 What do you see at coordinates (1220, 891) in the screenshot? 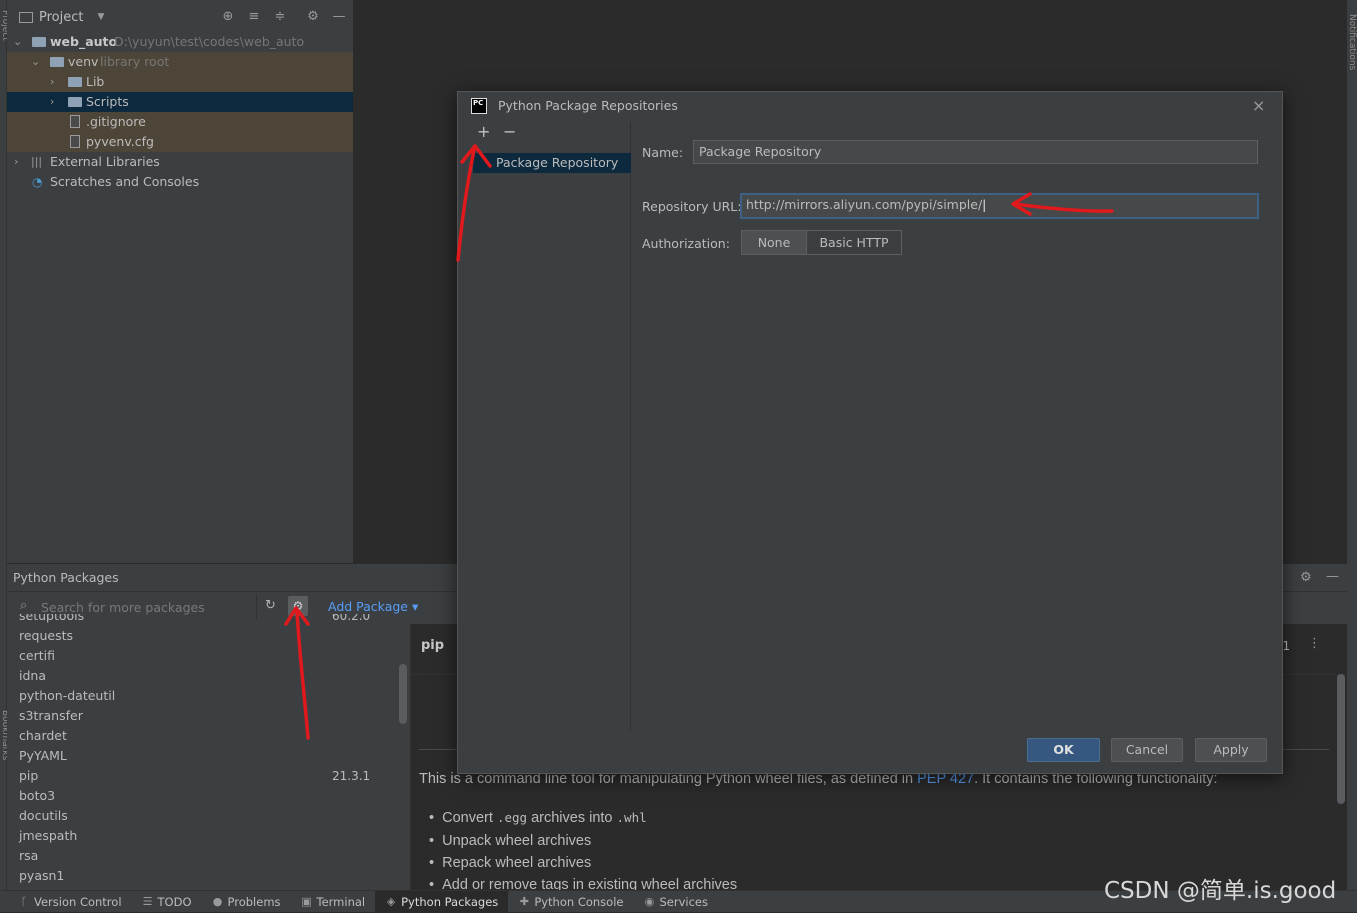
I see `csdn-watermark: CSDN @简单.is.good` at bounding box center [1220, 891].